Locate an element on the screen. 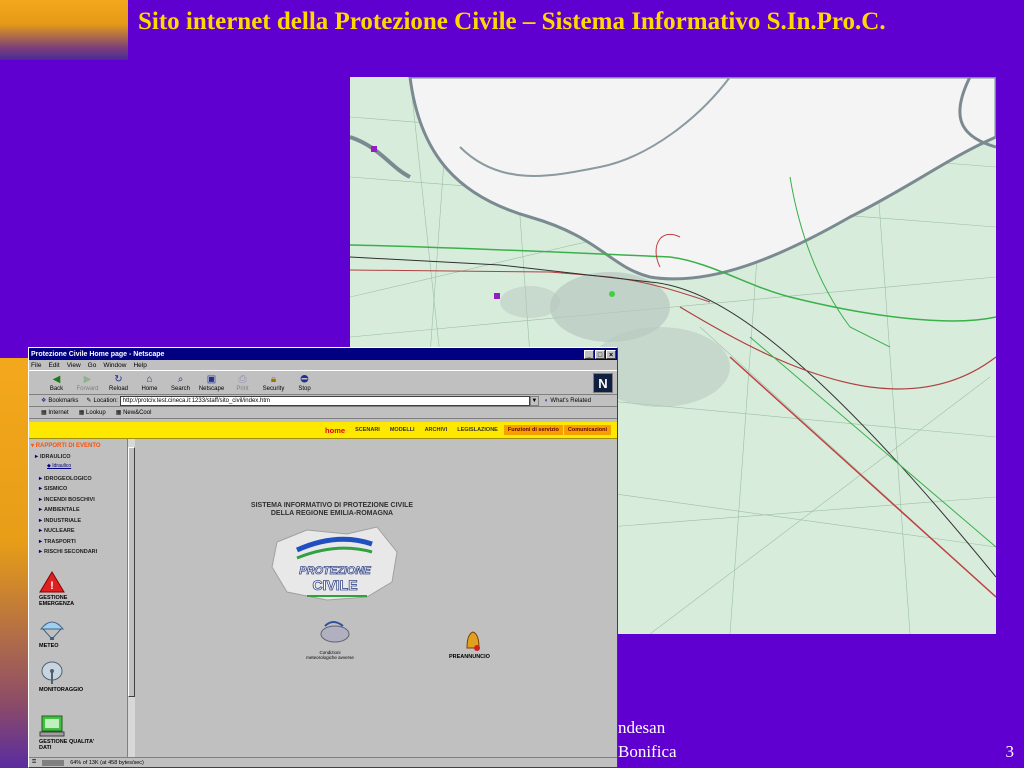 The width and height of the screenshot is (1024, 768). menu-window: Window is located at coordinates (114, 365).